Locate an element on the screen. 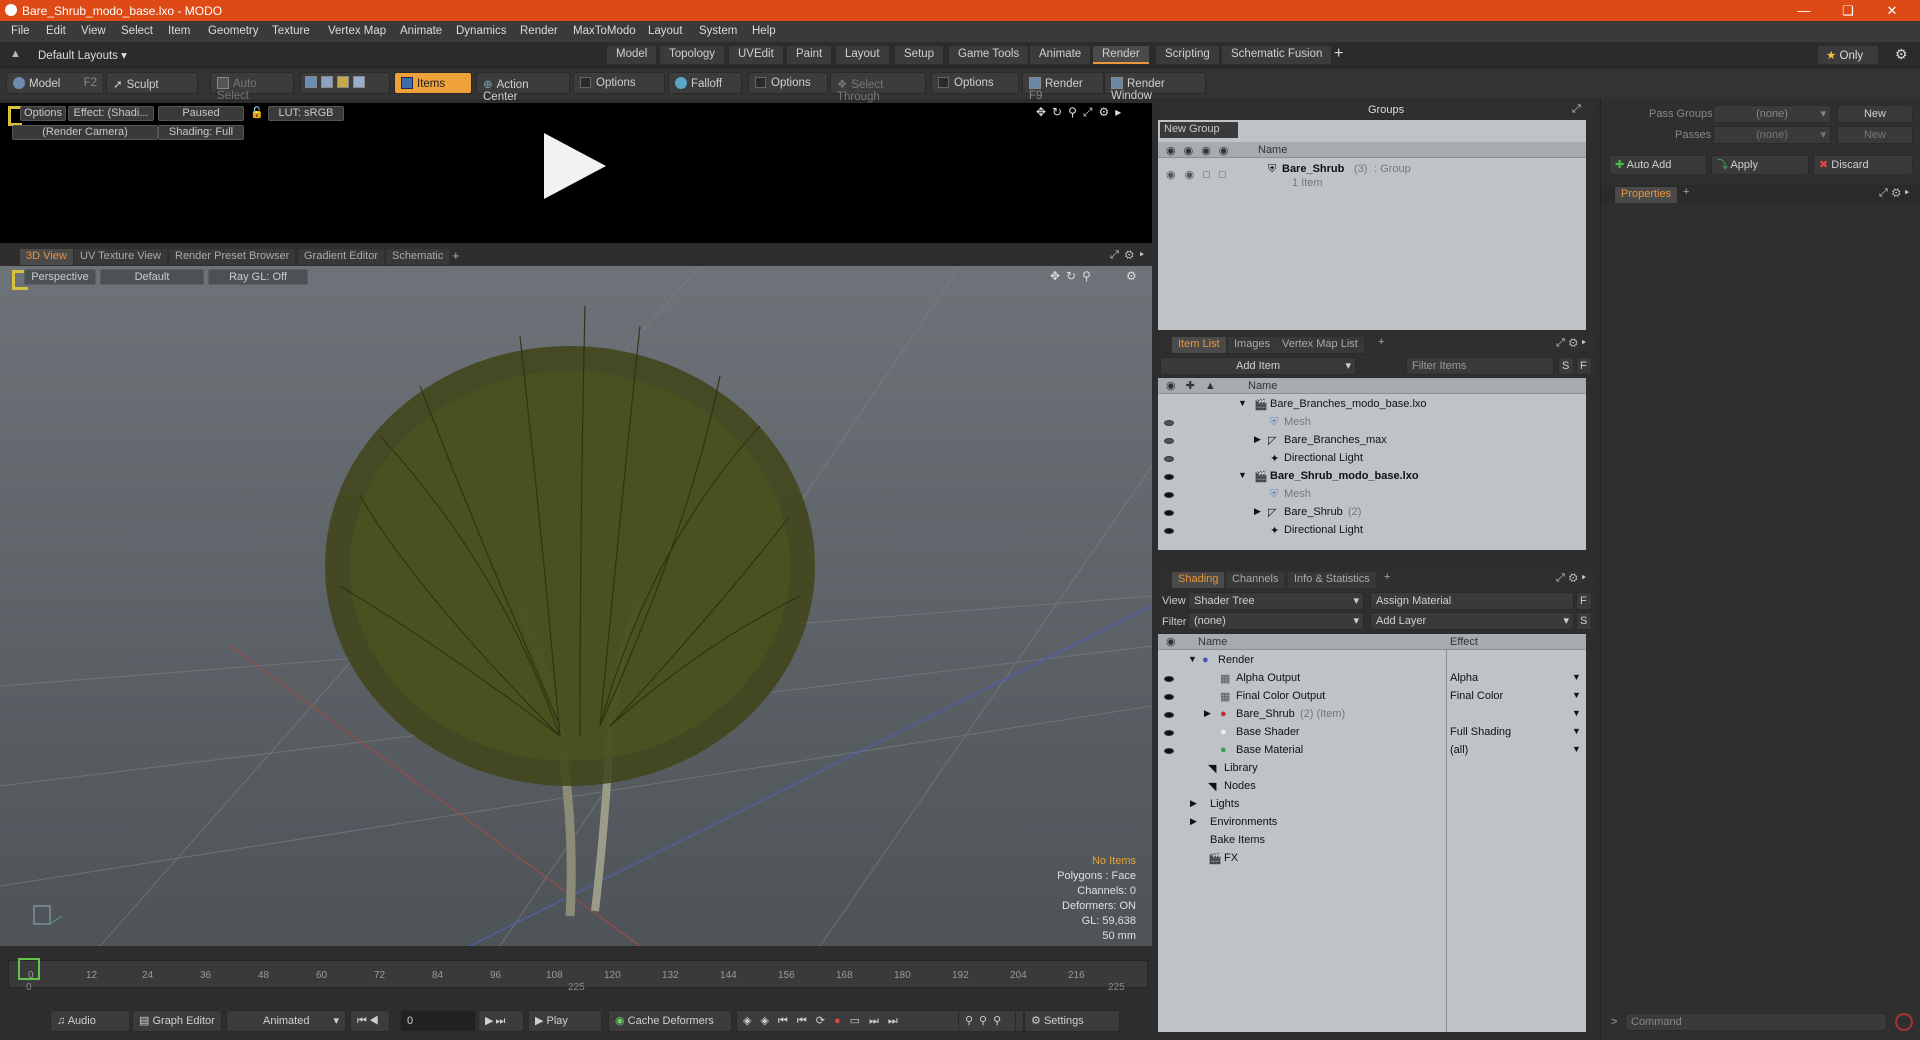 The width and height of the screenshot is (1920, 1040). menu-system: System is located at coordinates (718, 31).